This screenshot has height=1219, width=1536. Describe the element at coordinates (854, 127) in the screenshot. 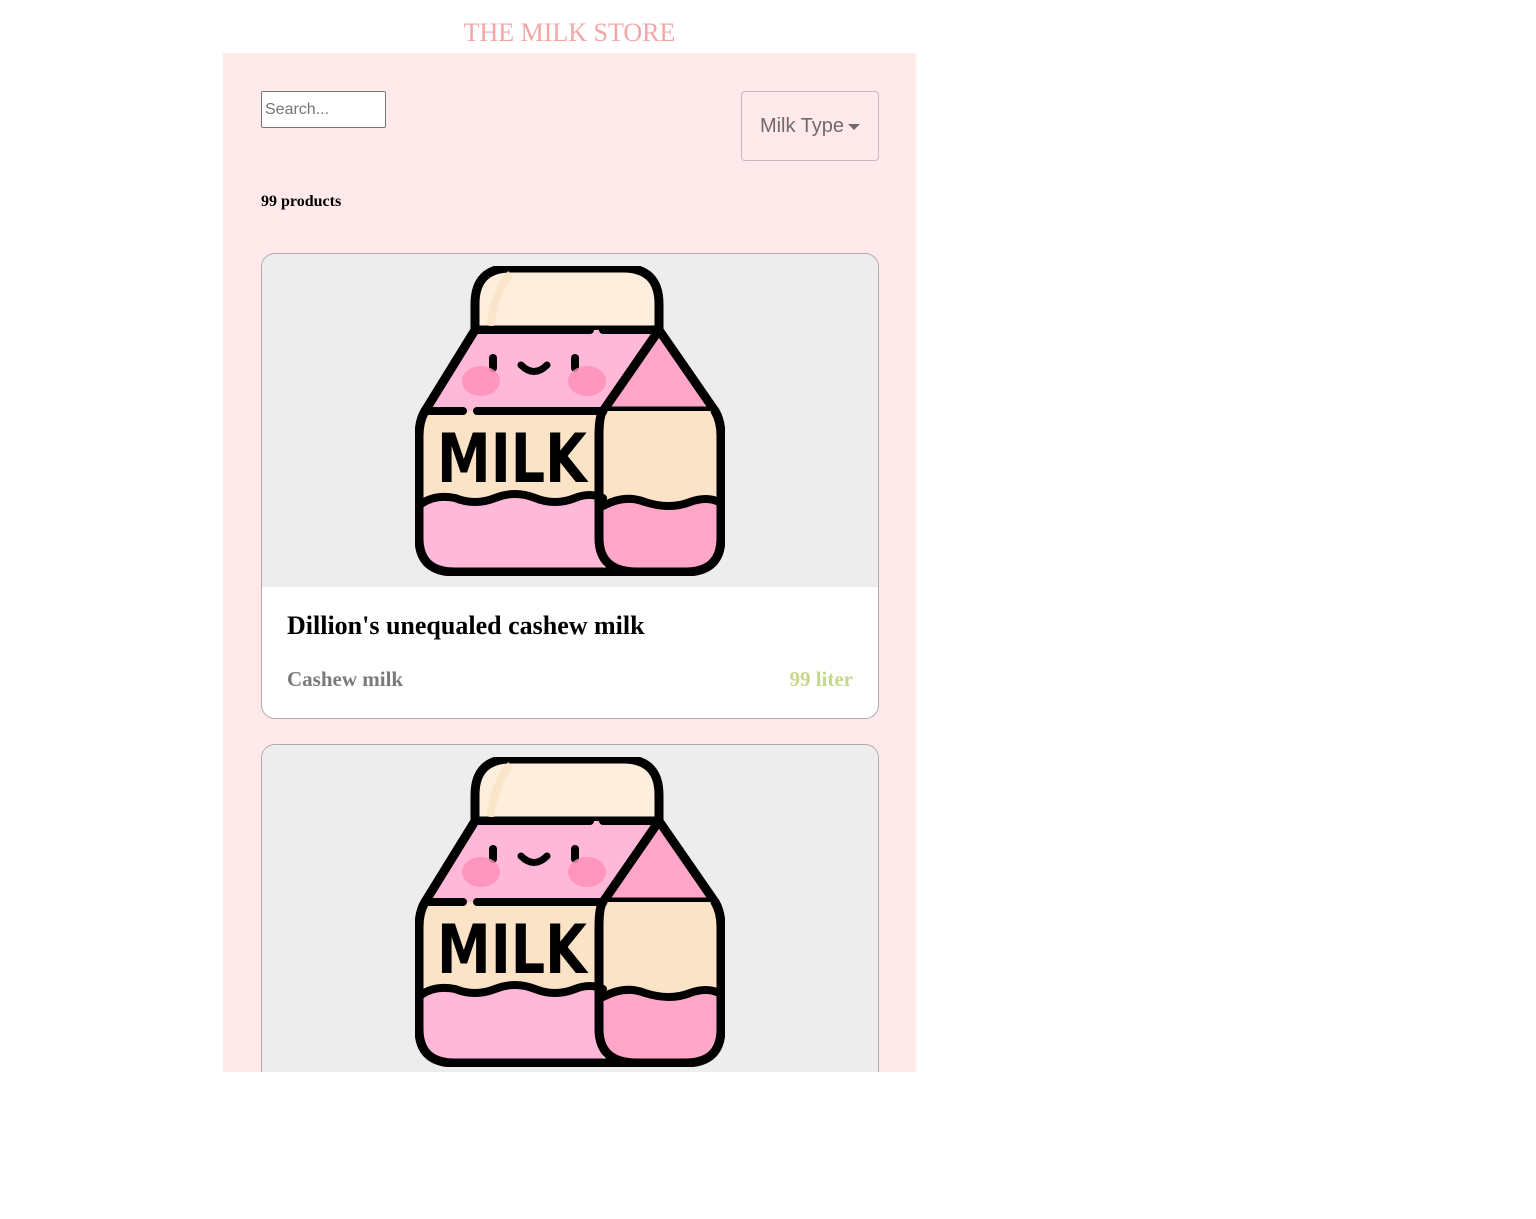

I see `caret-down-icon` at that location.